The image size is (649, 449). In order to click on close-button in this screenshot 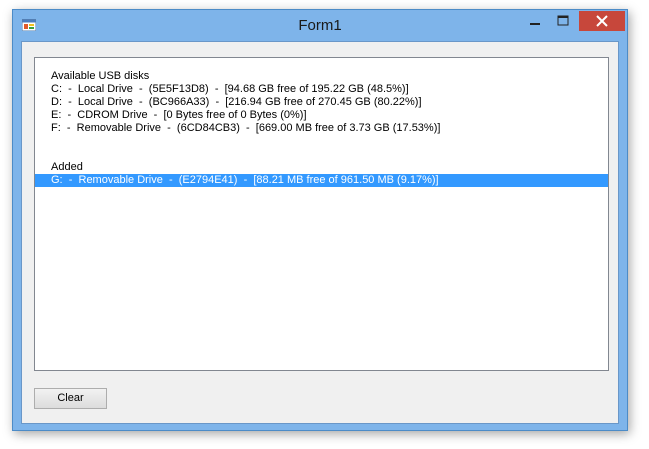, I will do `click(602, 21)`.